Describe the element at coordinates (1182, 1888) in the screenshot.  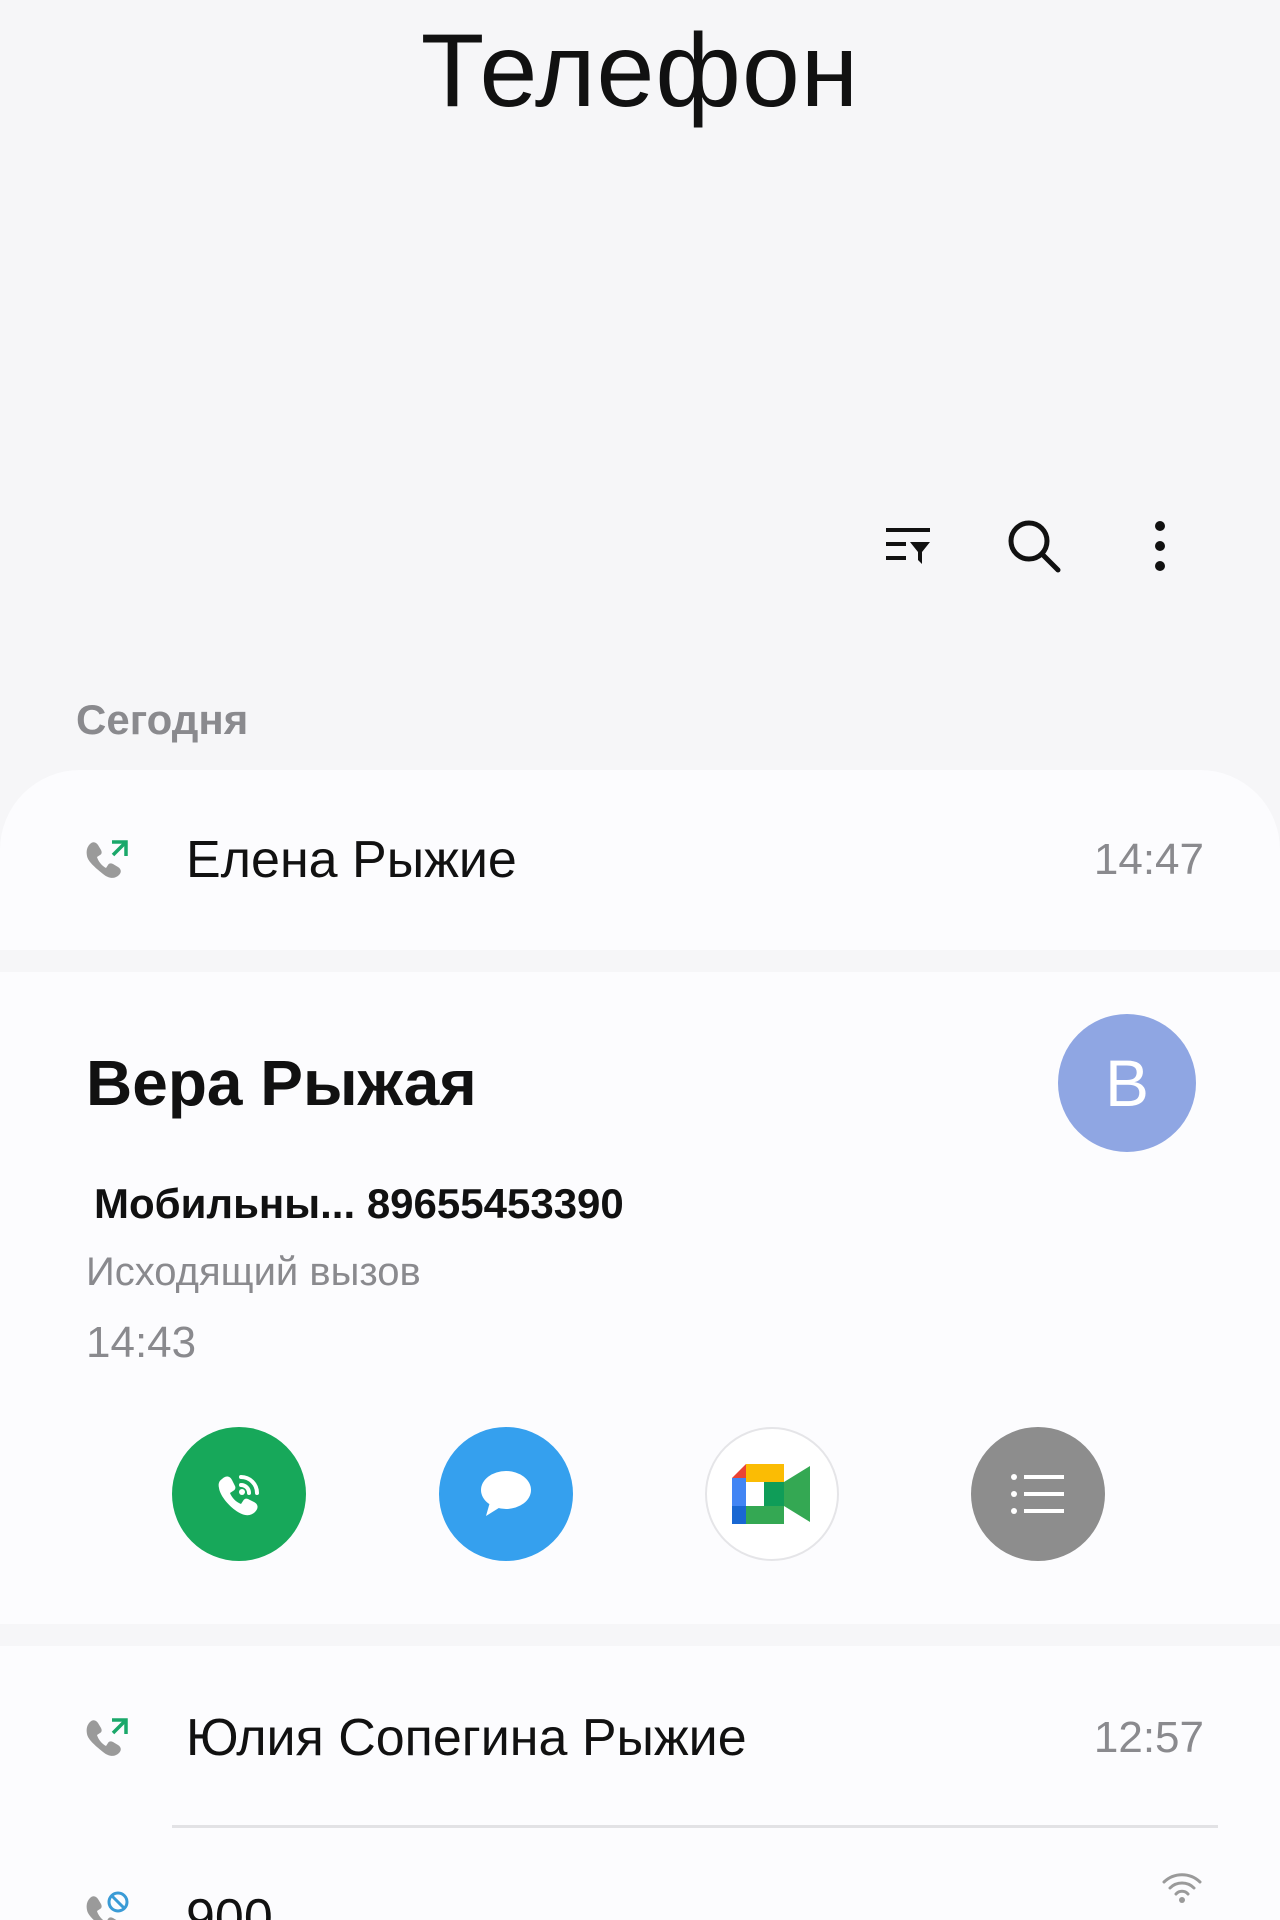
I see `wifi-icon` at that location.